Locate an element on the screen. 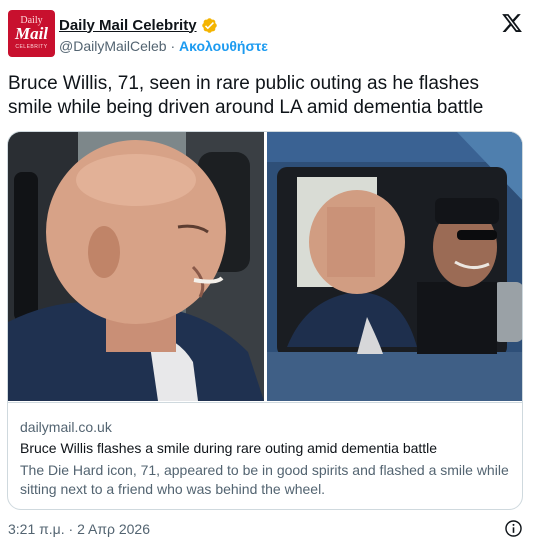  timestamp: 3:21 π.μ. · 2 Απρ 2026 is located at coordinates (79, 529).